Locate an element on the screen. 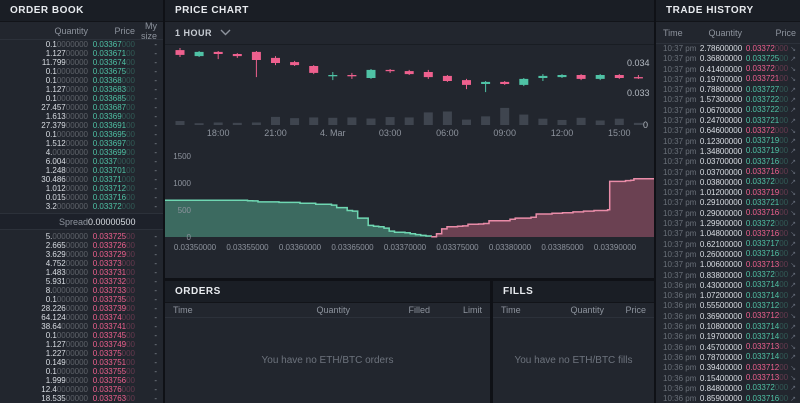  order-book-row: 1.24800000 0.03370100 - is located at coordinates (81, 170).